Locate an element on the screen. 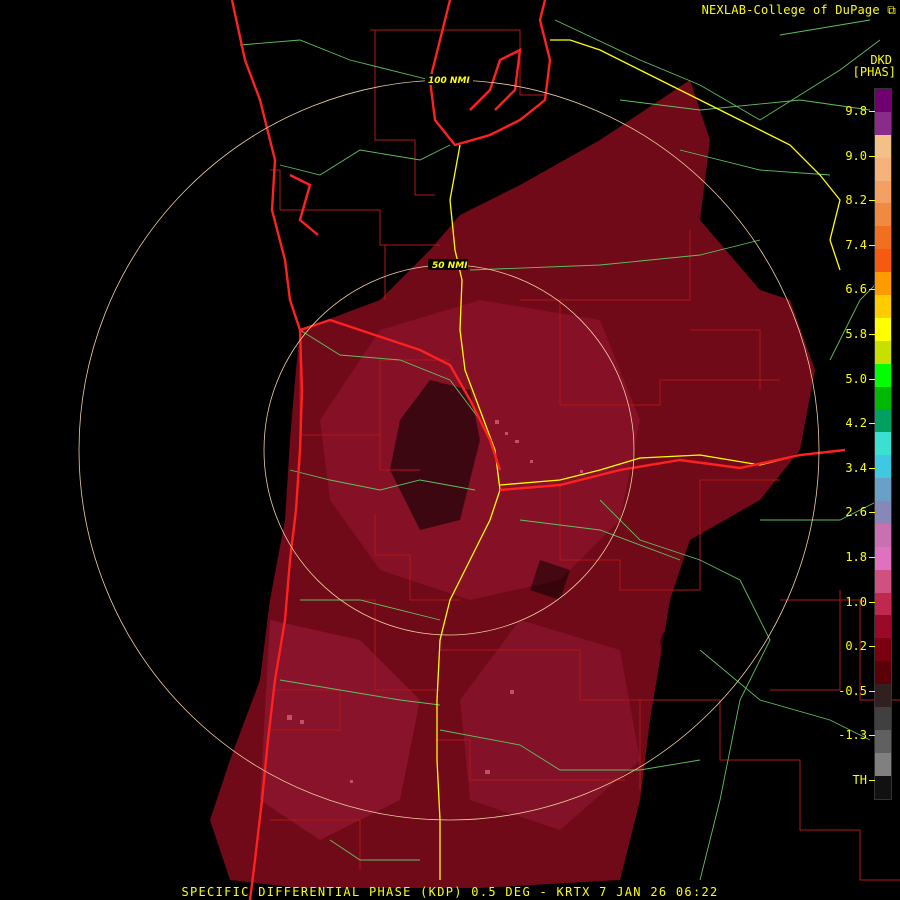 This screenshot has height=900, width=900. units-label: [PHAS] is located at coordinates (874, 72).